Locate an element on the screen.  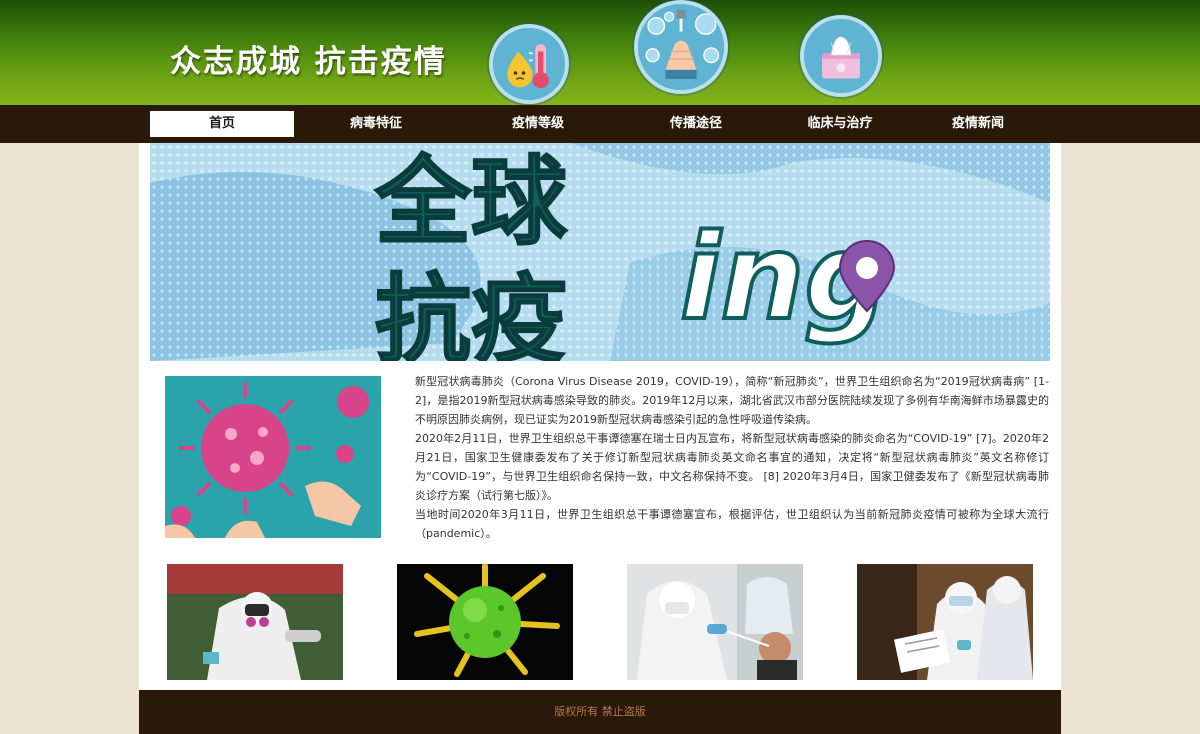
main-nav: 首页 病毒特征 疫情等级 传播途径 临床与治疗 疫情新闻 is located at coordinates (600, 124).